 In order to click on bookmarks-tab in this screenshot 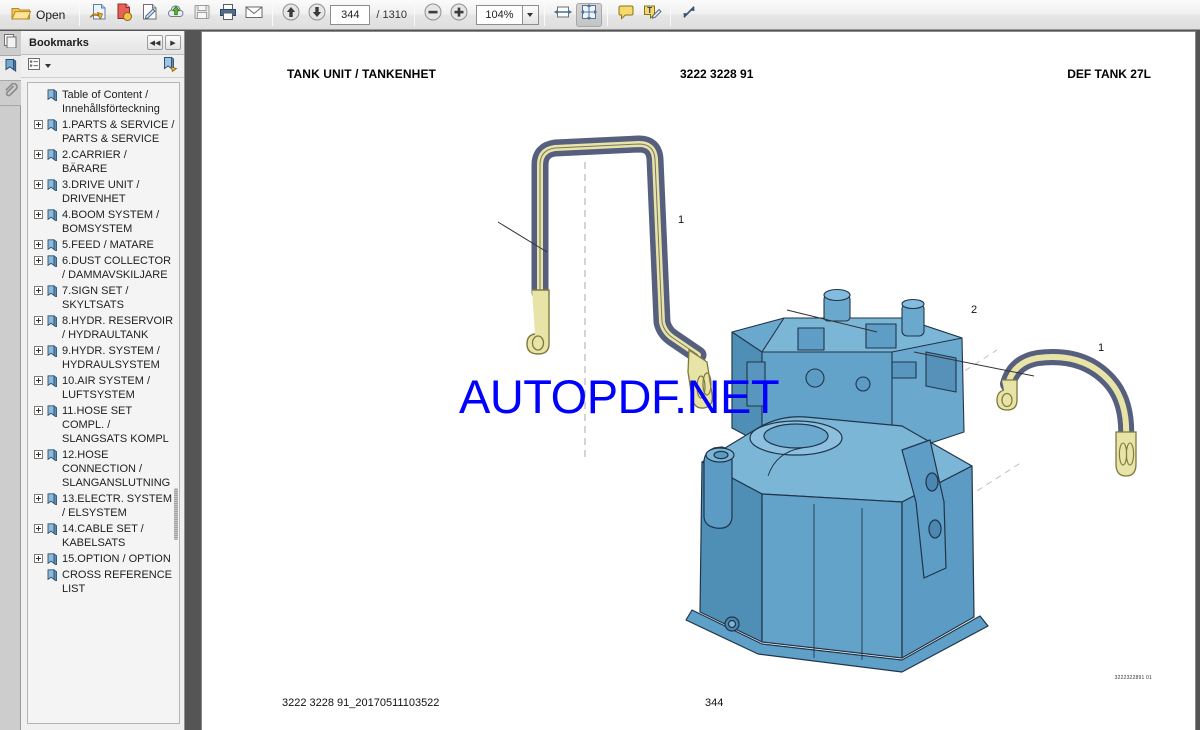, I will do `click(10, 68)`.